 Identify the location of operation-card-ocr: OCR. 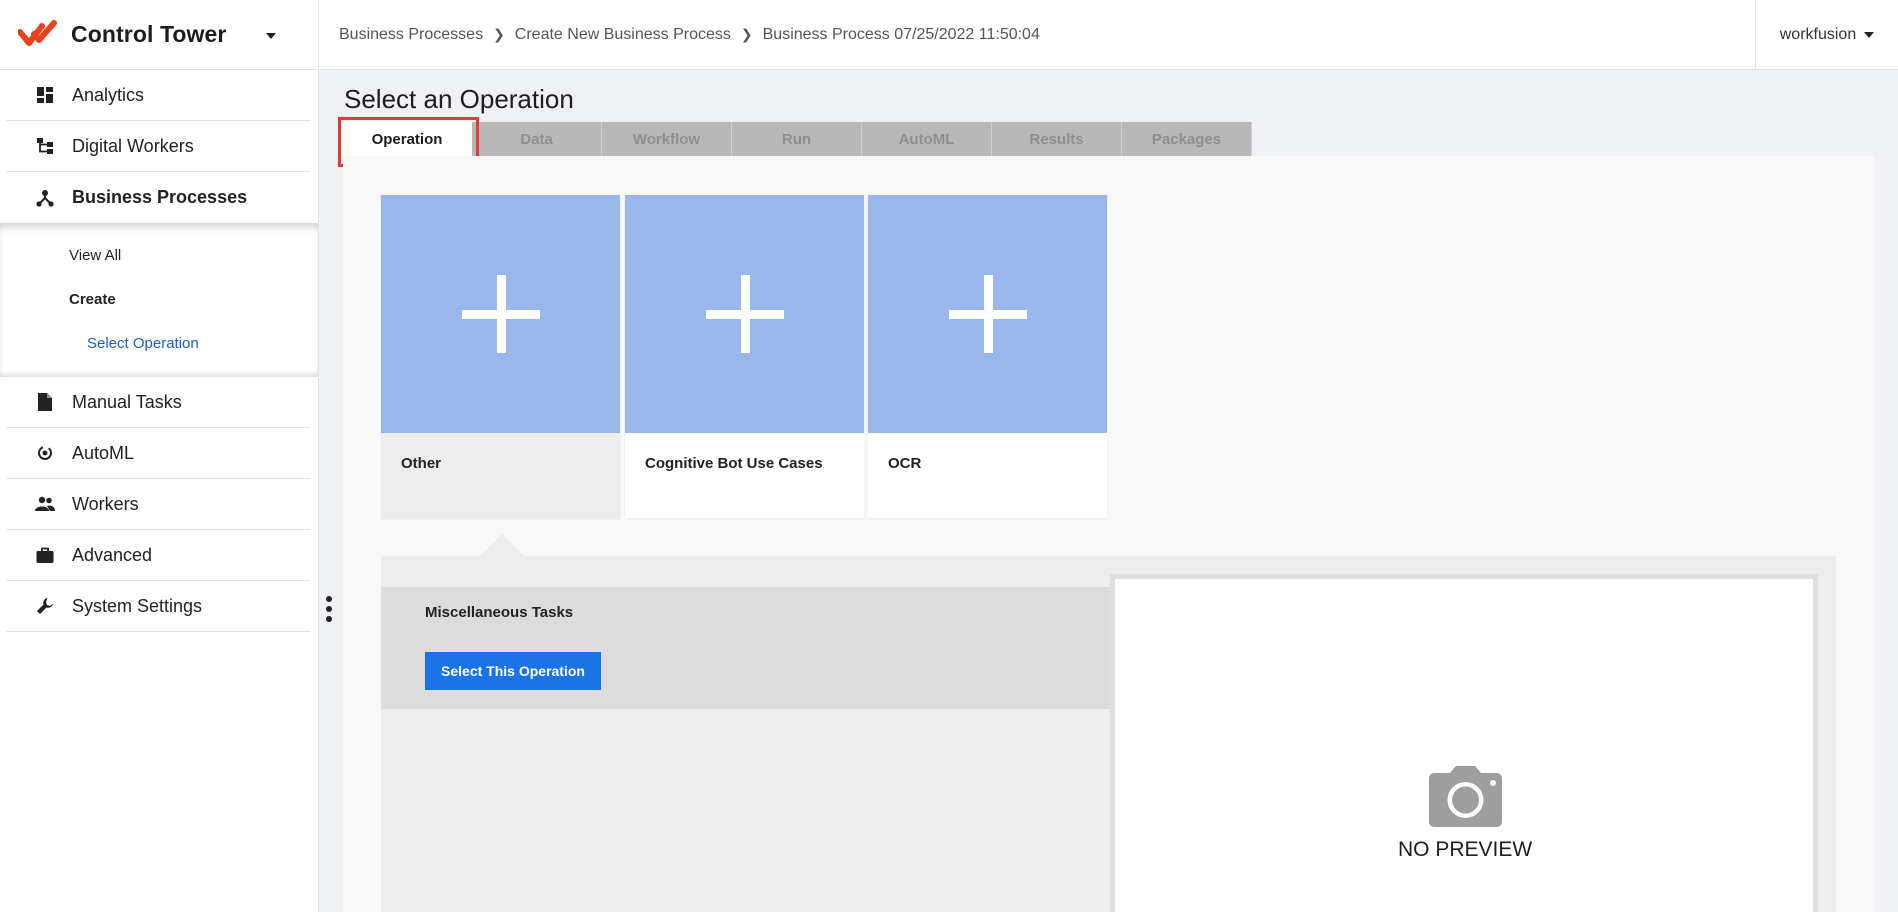
(987, 356).